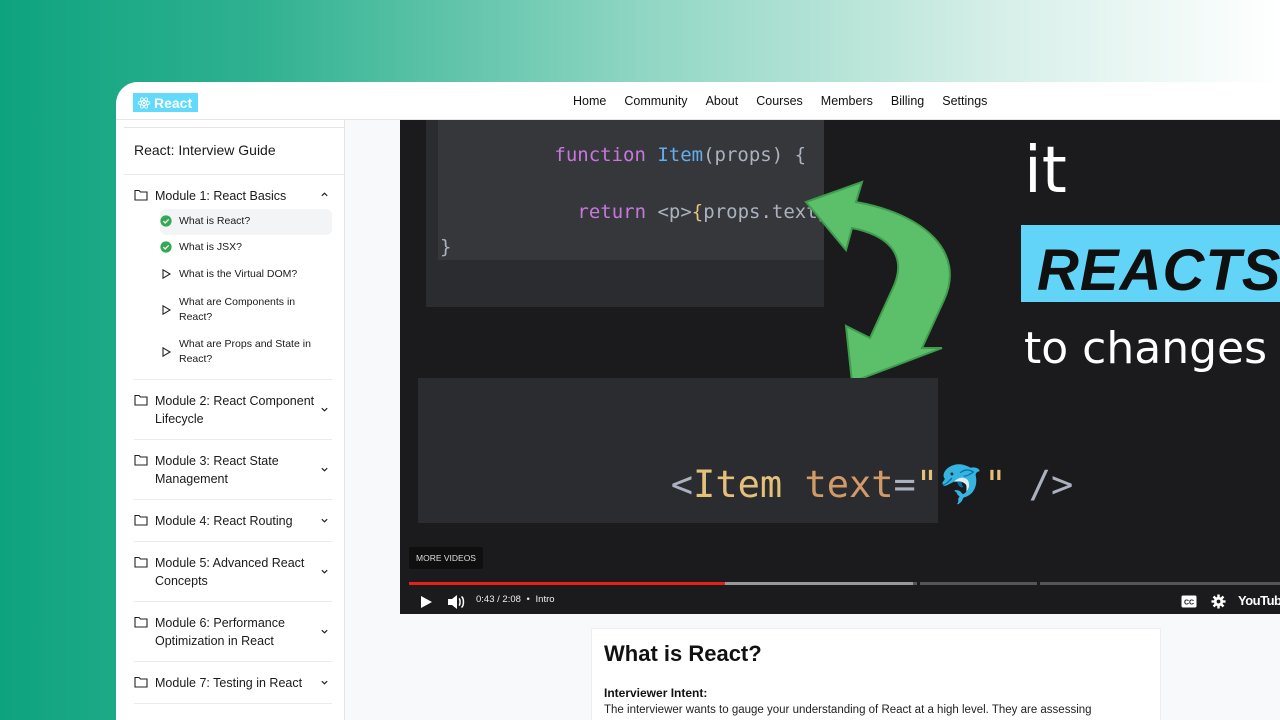  I want to click on module-7-header: Module 7: Testing in React, so click(233, 683).